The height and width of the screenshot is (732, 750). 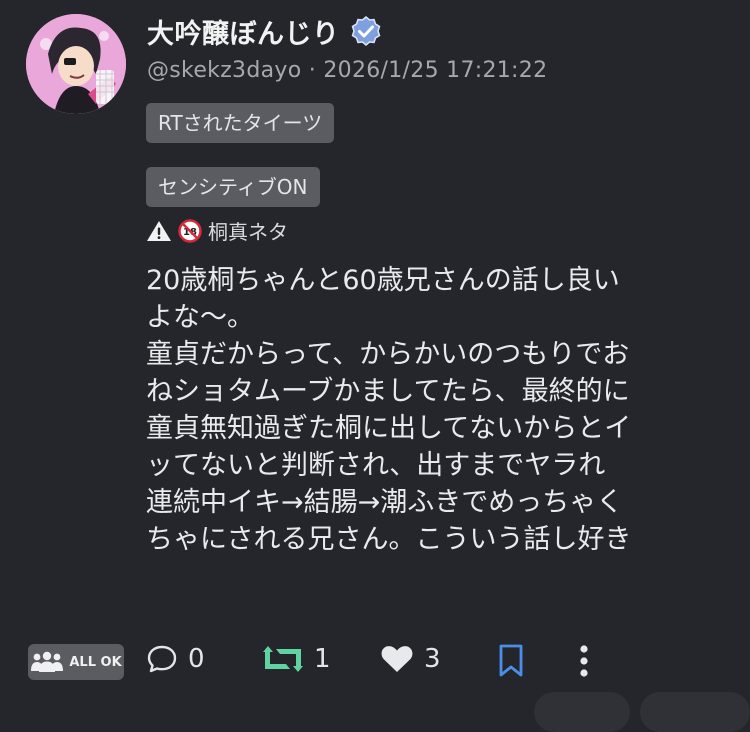 I want to click on heart-icon, so click(x=397, y=659).